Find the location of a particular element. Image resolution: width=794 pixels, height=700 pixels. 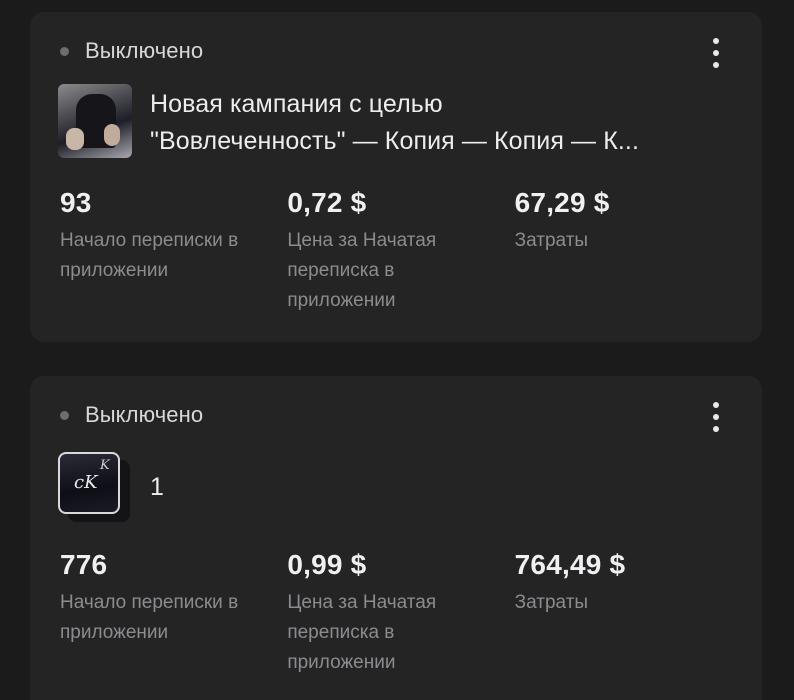

campaign-title: 1 is located at coordinates (442, 487).